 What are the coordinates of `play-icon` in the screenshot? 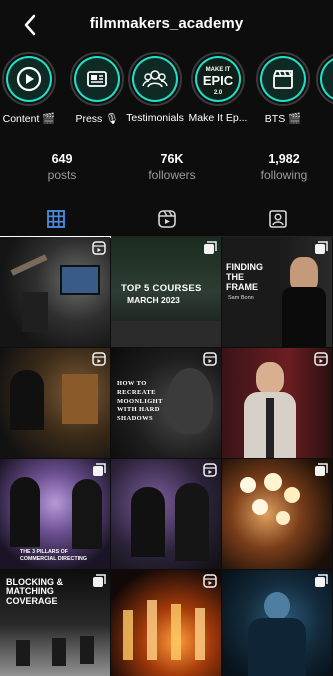 It's located at (29, 79).